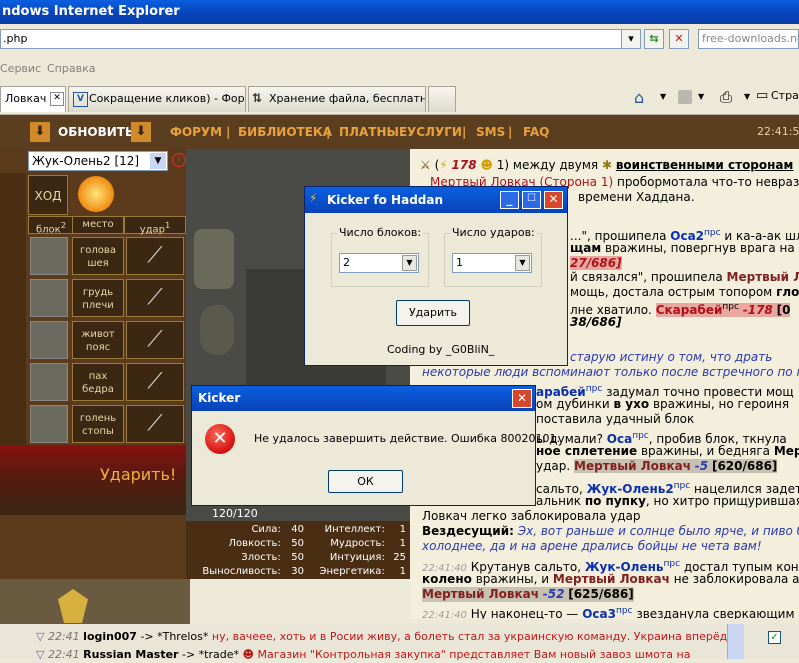 Image resolution: width=799 pixels, height=663 pixels. I want to click on stat-label: Сила:, so click(266, 529).